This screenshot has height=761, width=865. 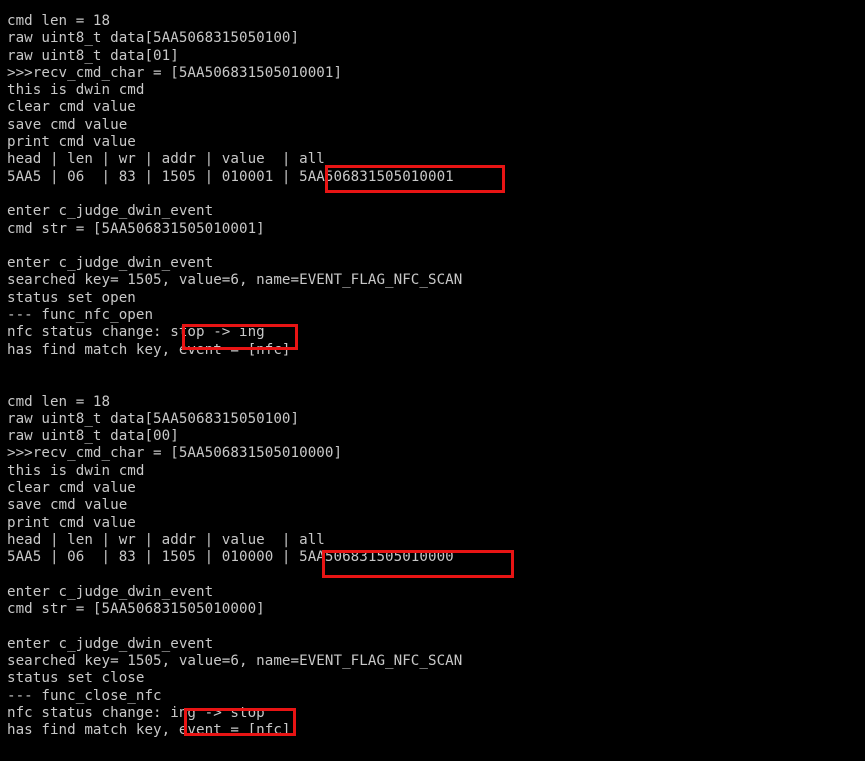 What do you see at coordinates (84, 695) in the screenshot?
I see `console-line: --- func_close_nfc` at bounding box center [84, 695].